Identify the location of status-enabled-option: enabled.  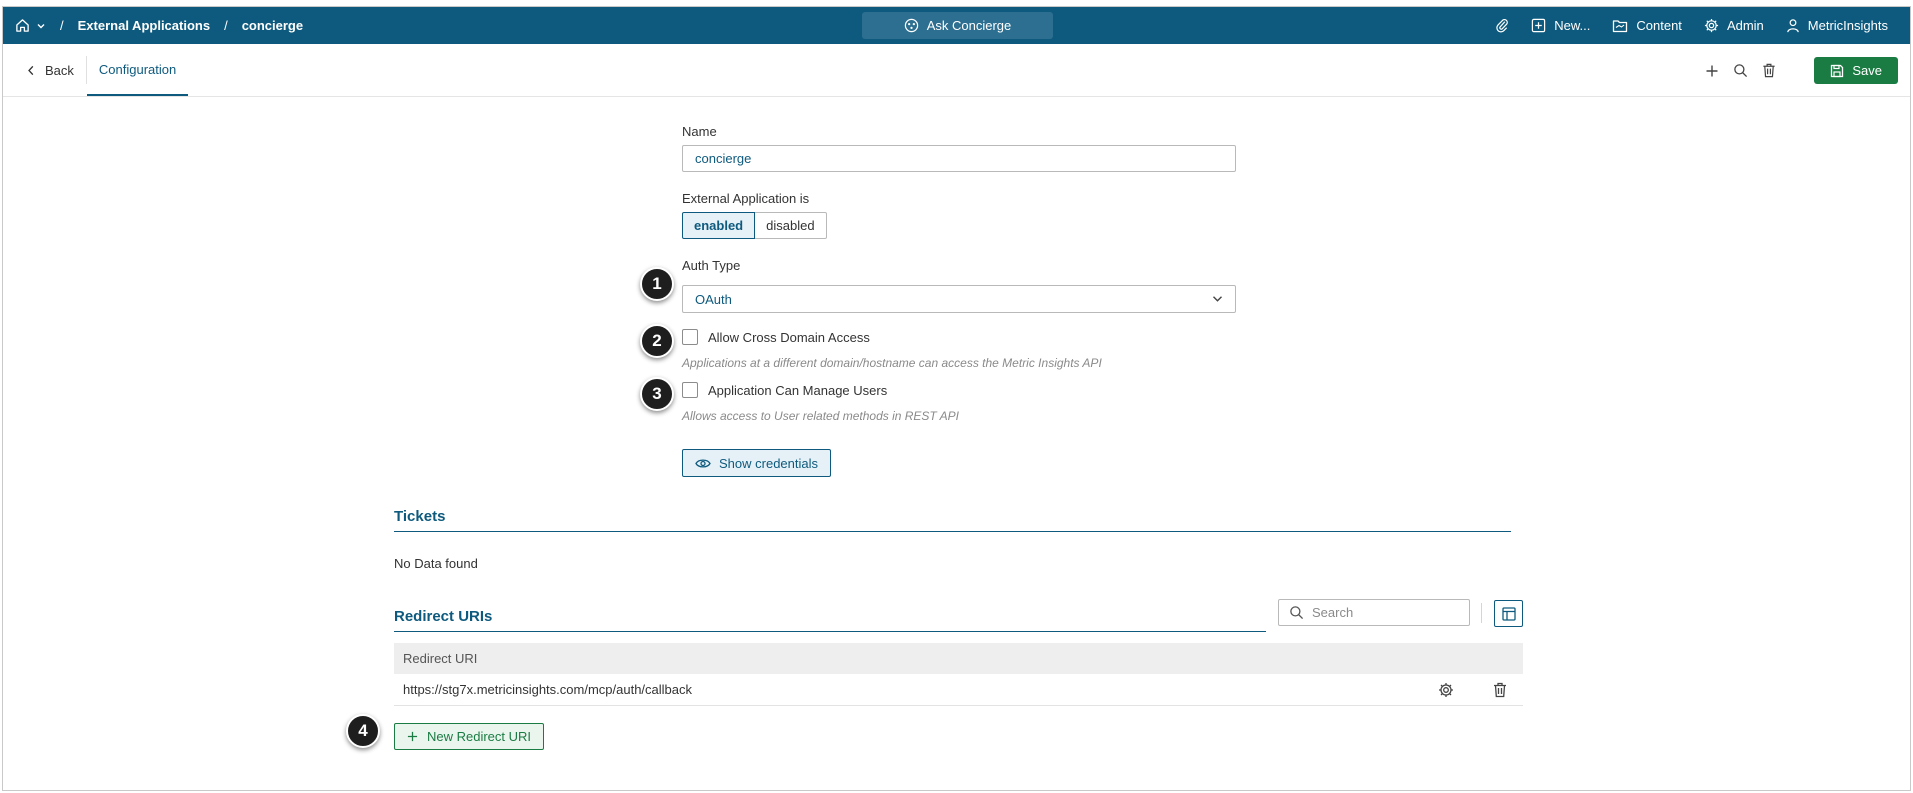
(719, 225).